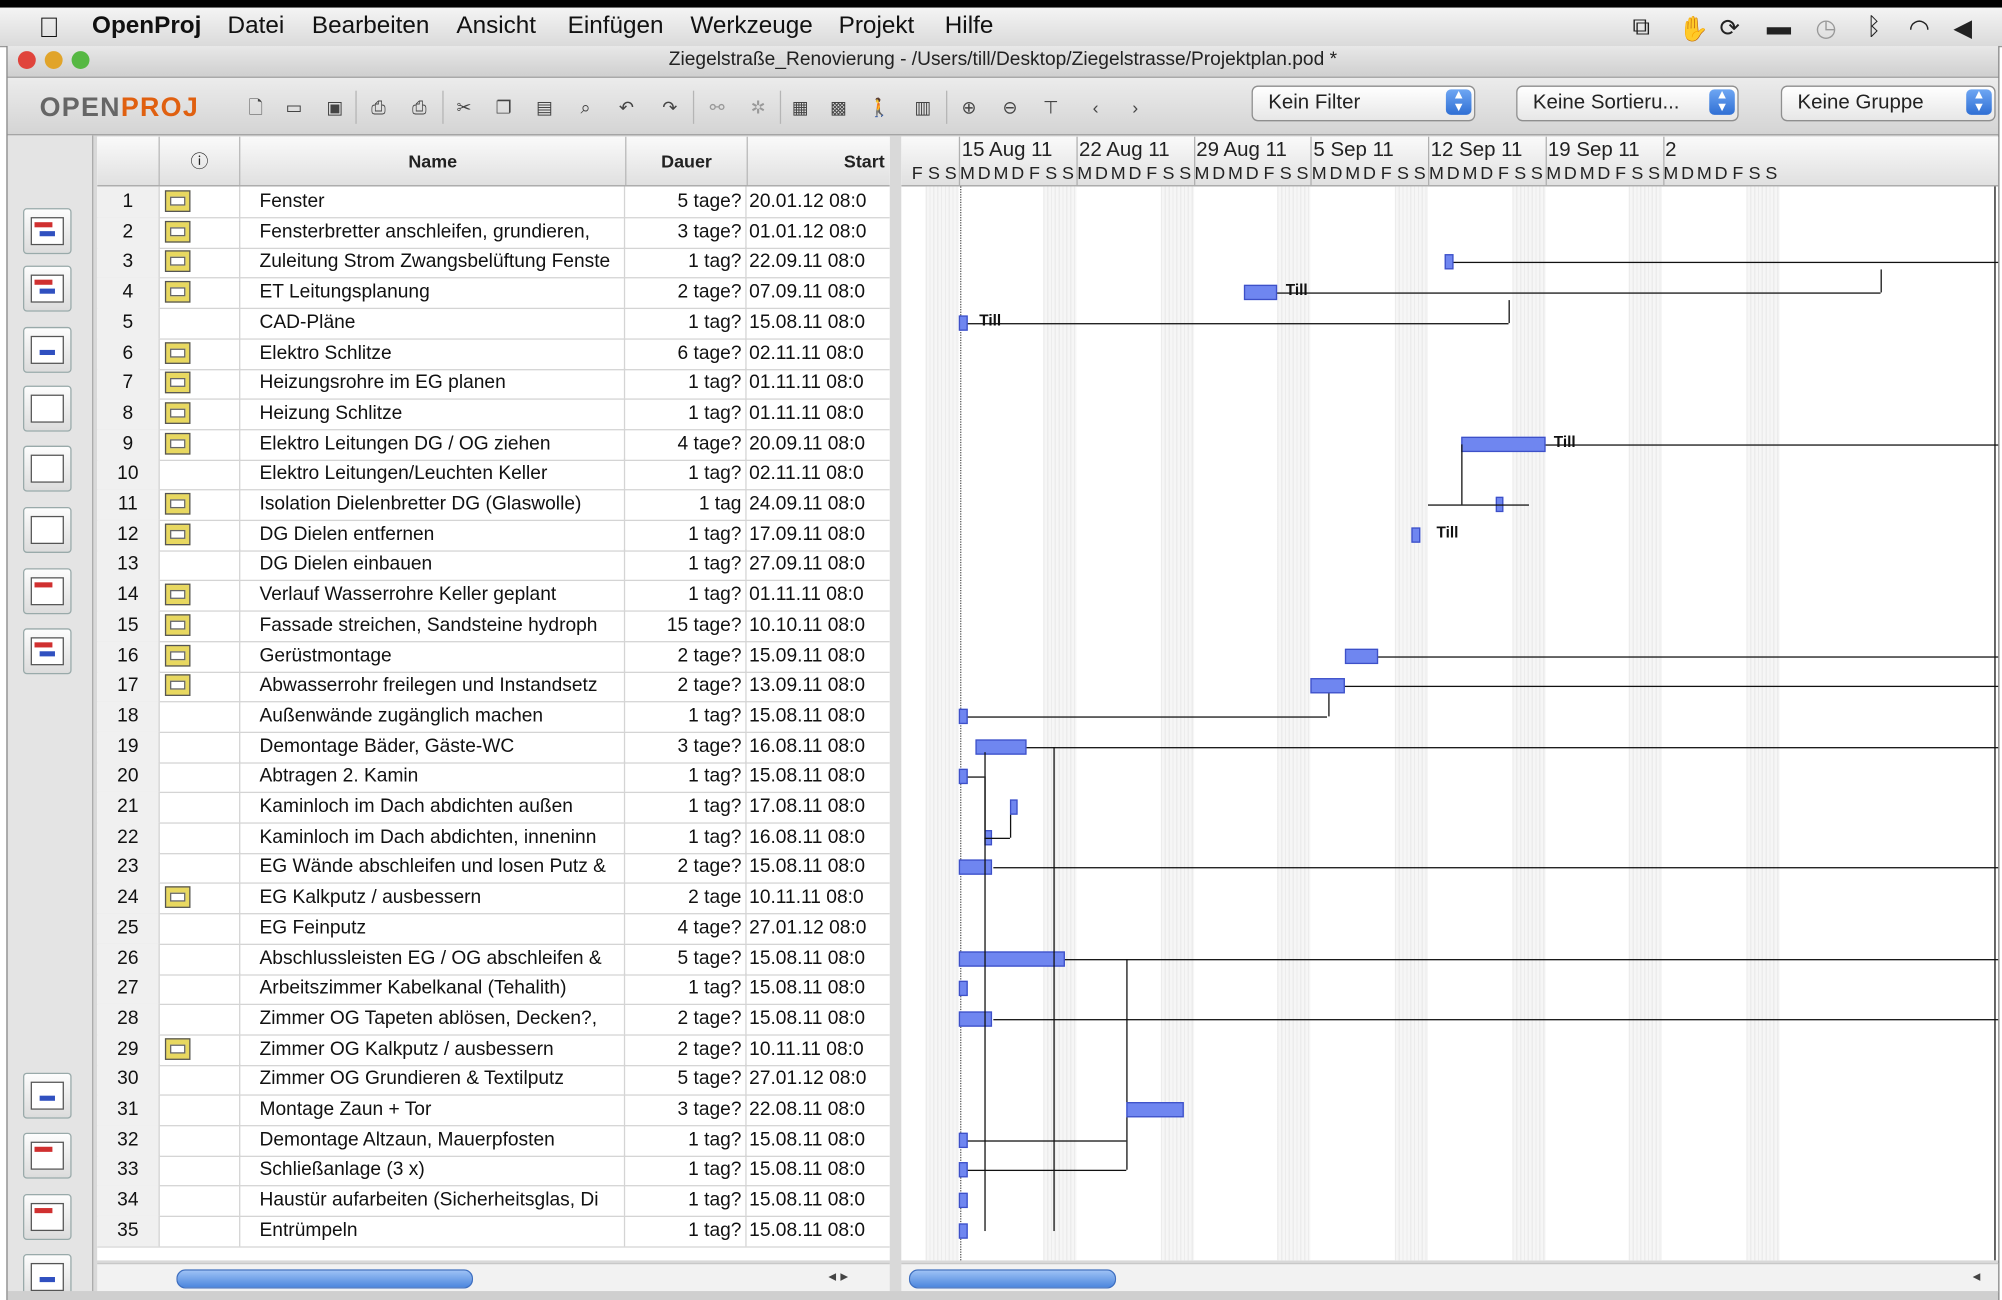  I want to click on cut-icon: ✂, so click(464, 107).